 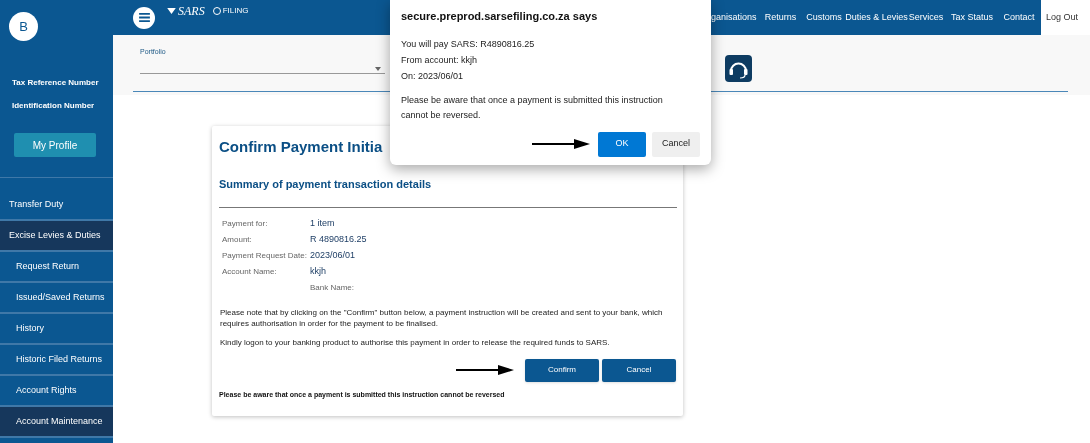 I want to click on field-value: 2023/06/01, so click(x=333, y=256).